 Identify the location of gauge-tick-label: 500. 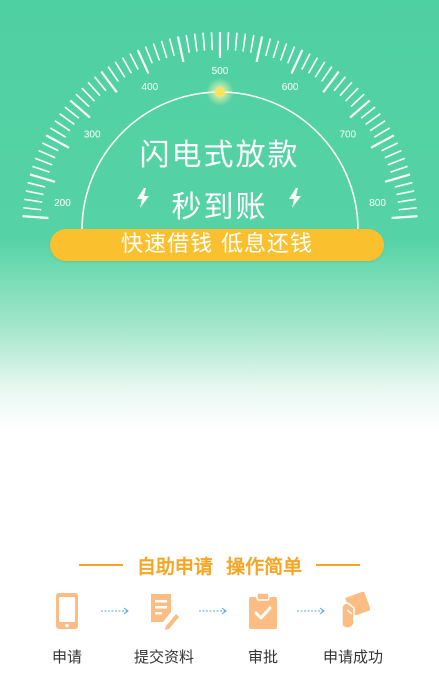
(220, 71).